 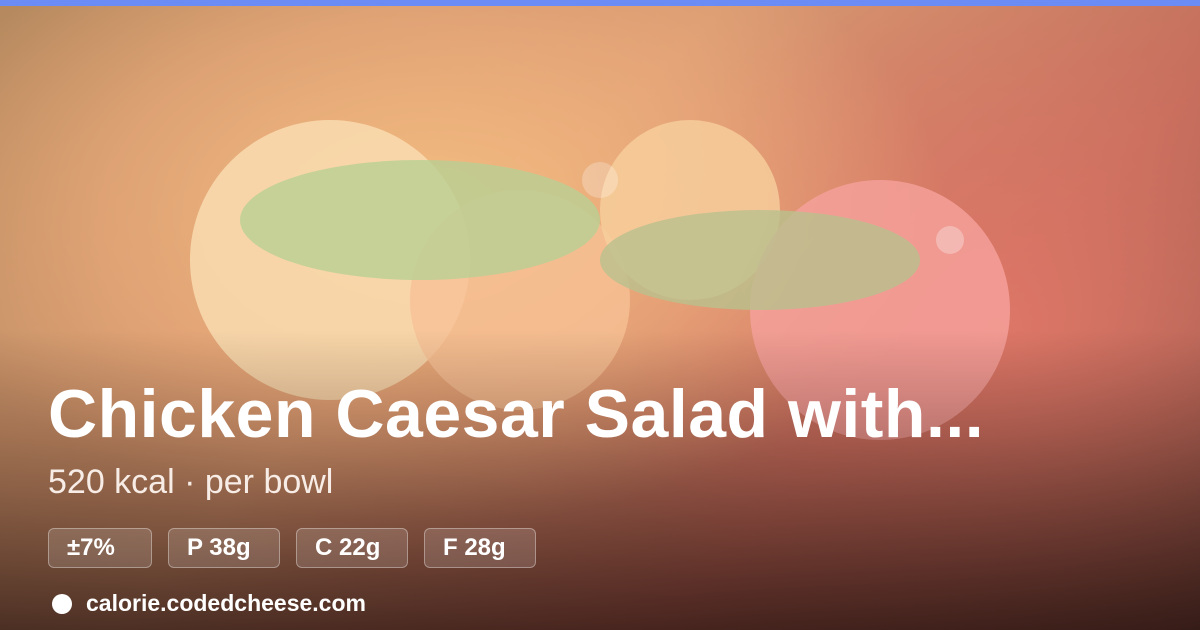 What do you see at coordinates (224, 548) in the screenshot?
I see `protein-chip: P 38g` at bounding box center [224, 548].